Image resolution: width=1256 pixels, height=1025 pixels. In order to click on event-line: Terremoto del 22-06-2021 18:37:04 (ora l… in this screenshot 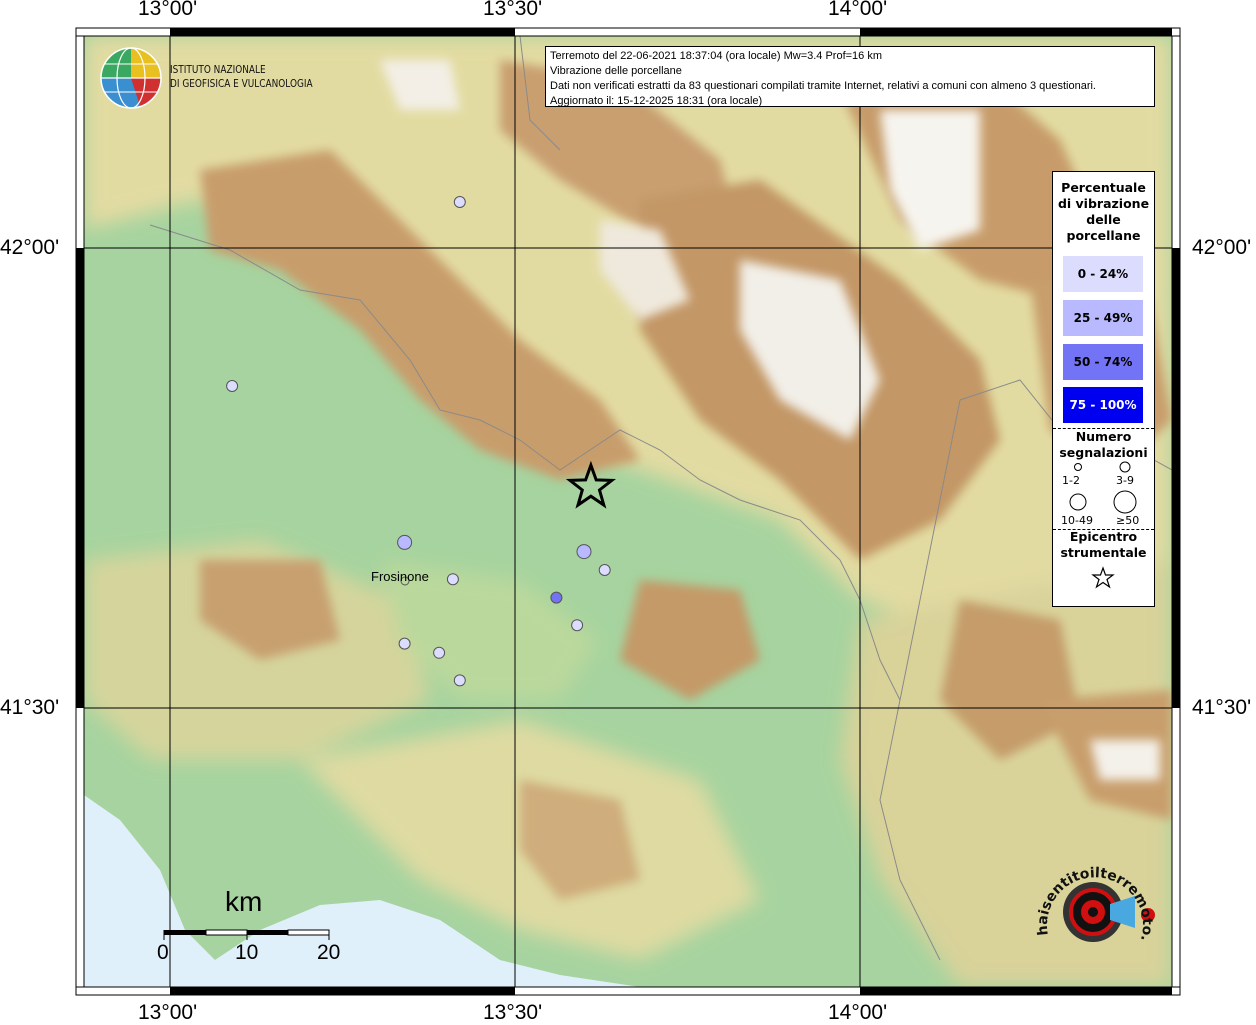, I will do `click(716, 56)`.